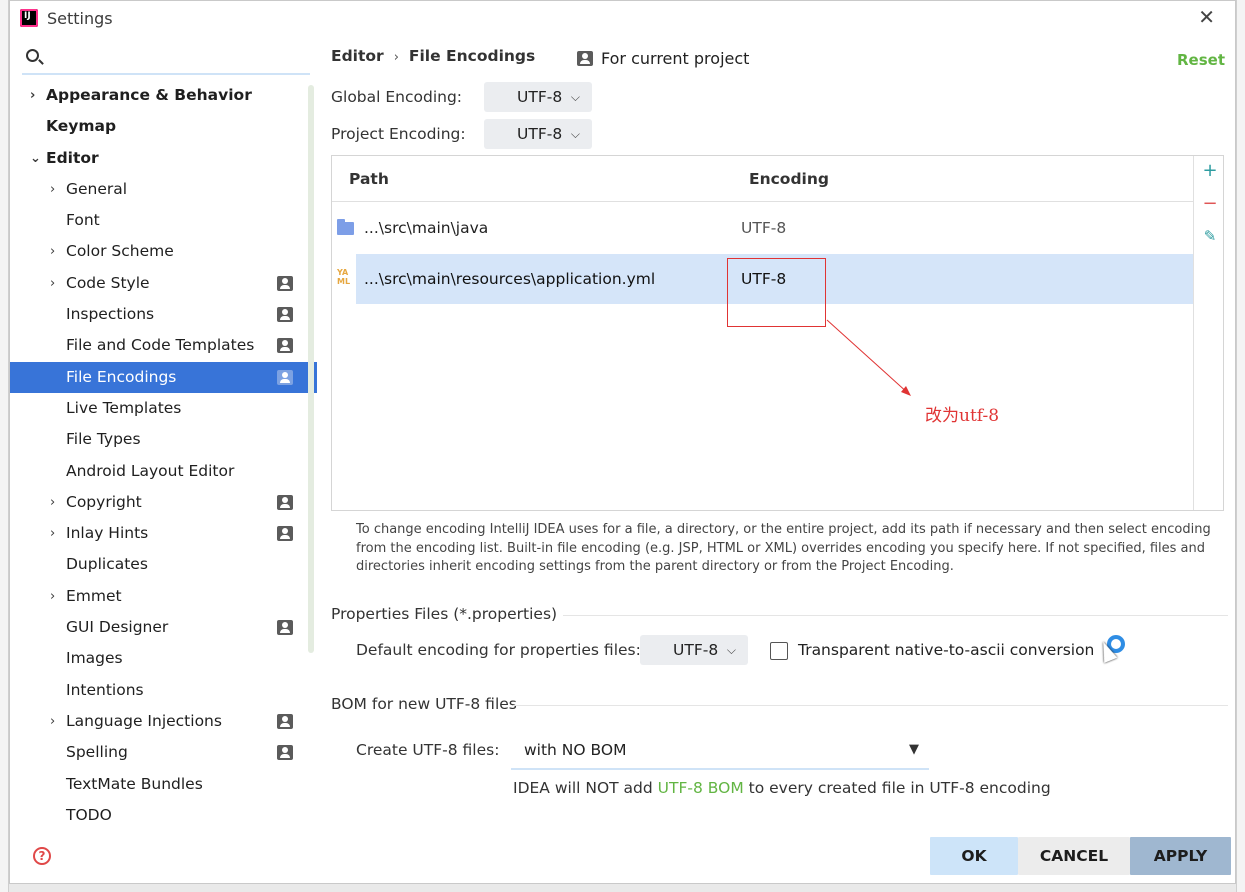 Image resolution: width=1245 pixels, height=892 pixels. What do you see at coordinates (42, 856) in the screenshot?
I see `help-icon: ?` at bounding box center [42, 856].